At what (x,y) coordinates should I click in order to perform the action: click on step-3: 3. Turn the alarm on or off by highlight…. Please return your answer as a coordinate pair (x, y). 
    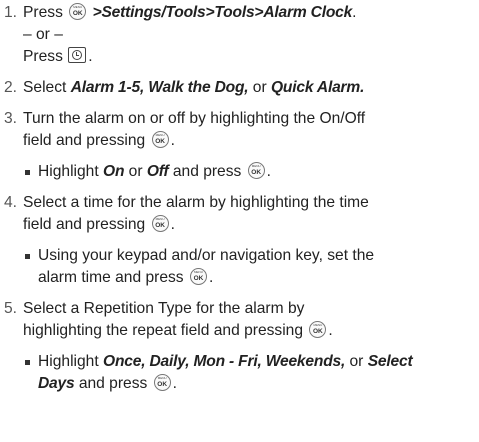
    Looking at the image, I should click on (185, 129).